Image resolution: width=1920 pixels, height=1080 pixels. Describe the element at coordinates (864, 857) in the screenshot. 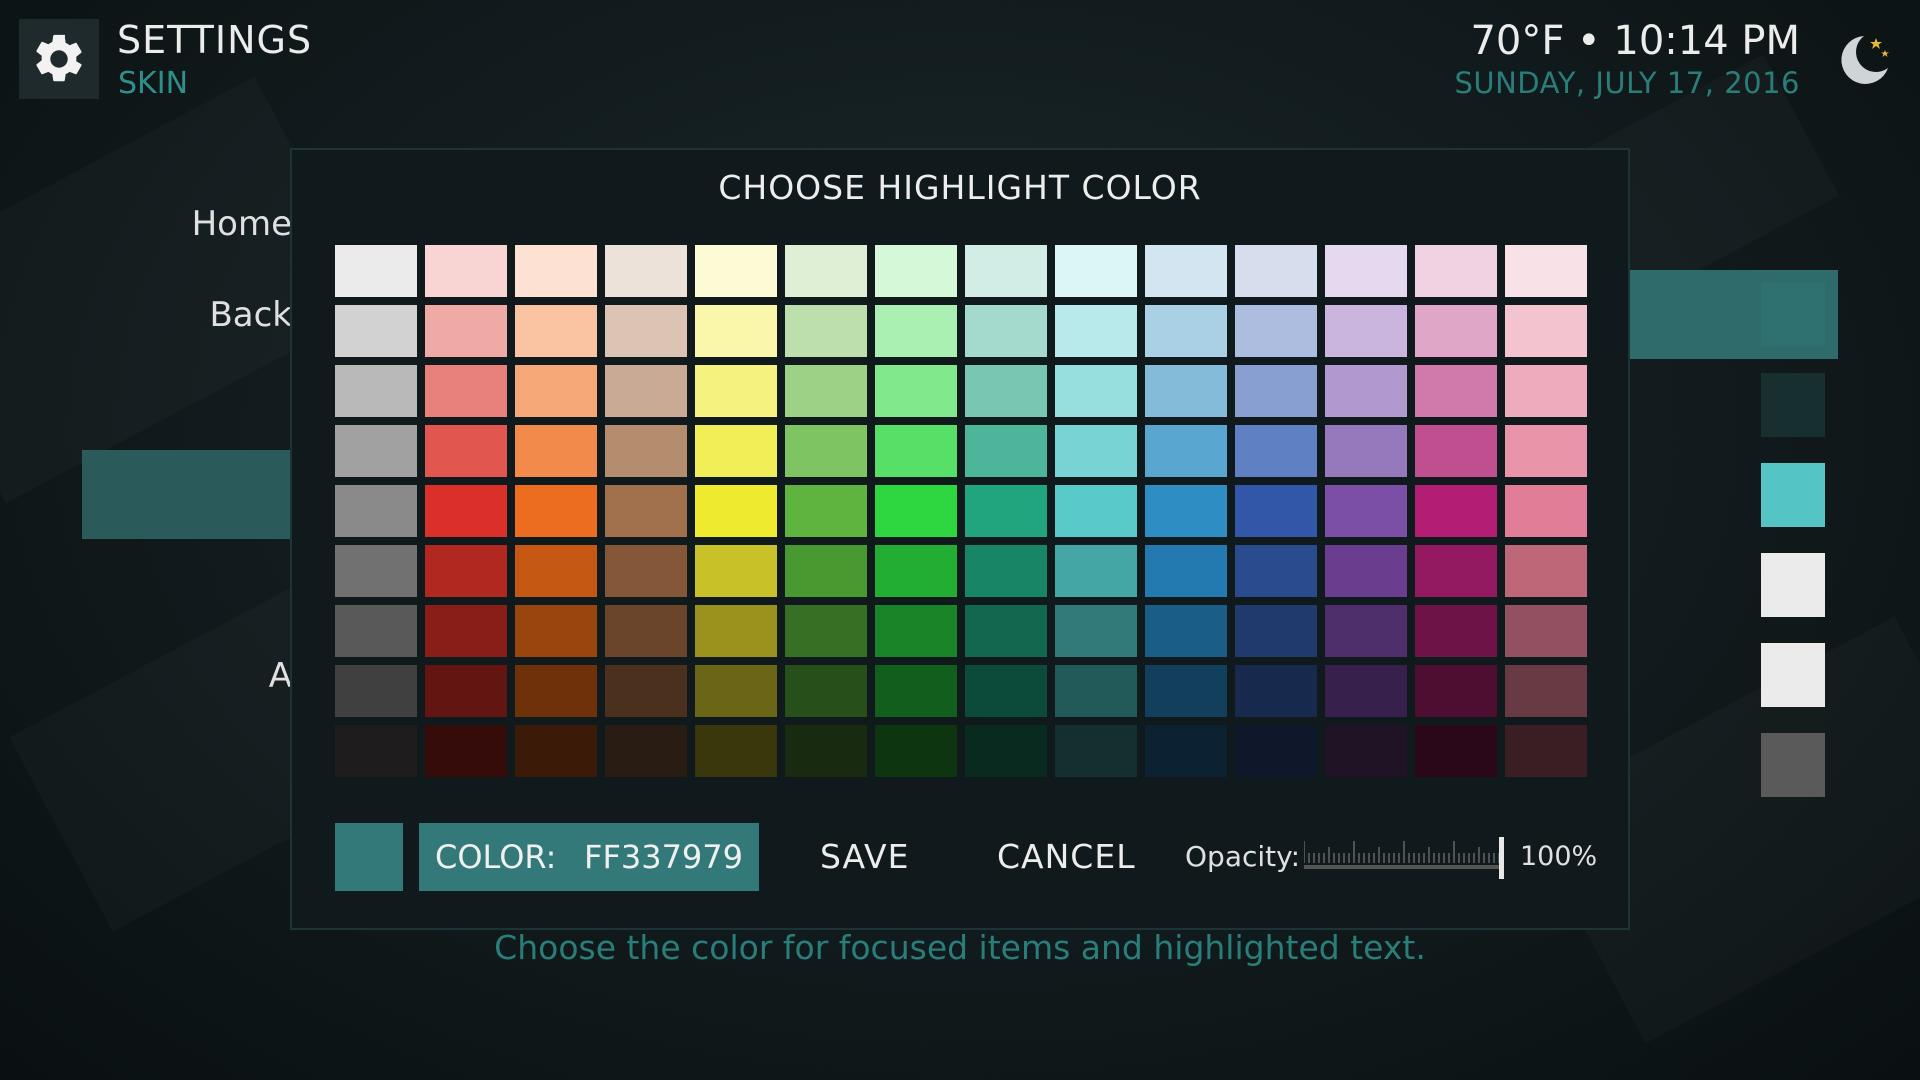

I see `save-button: SAVE` at that location.